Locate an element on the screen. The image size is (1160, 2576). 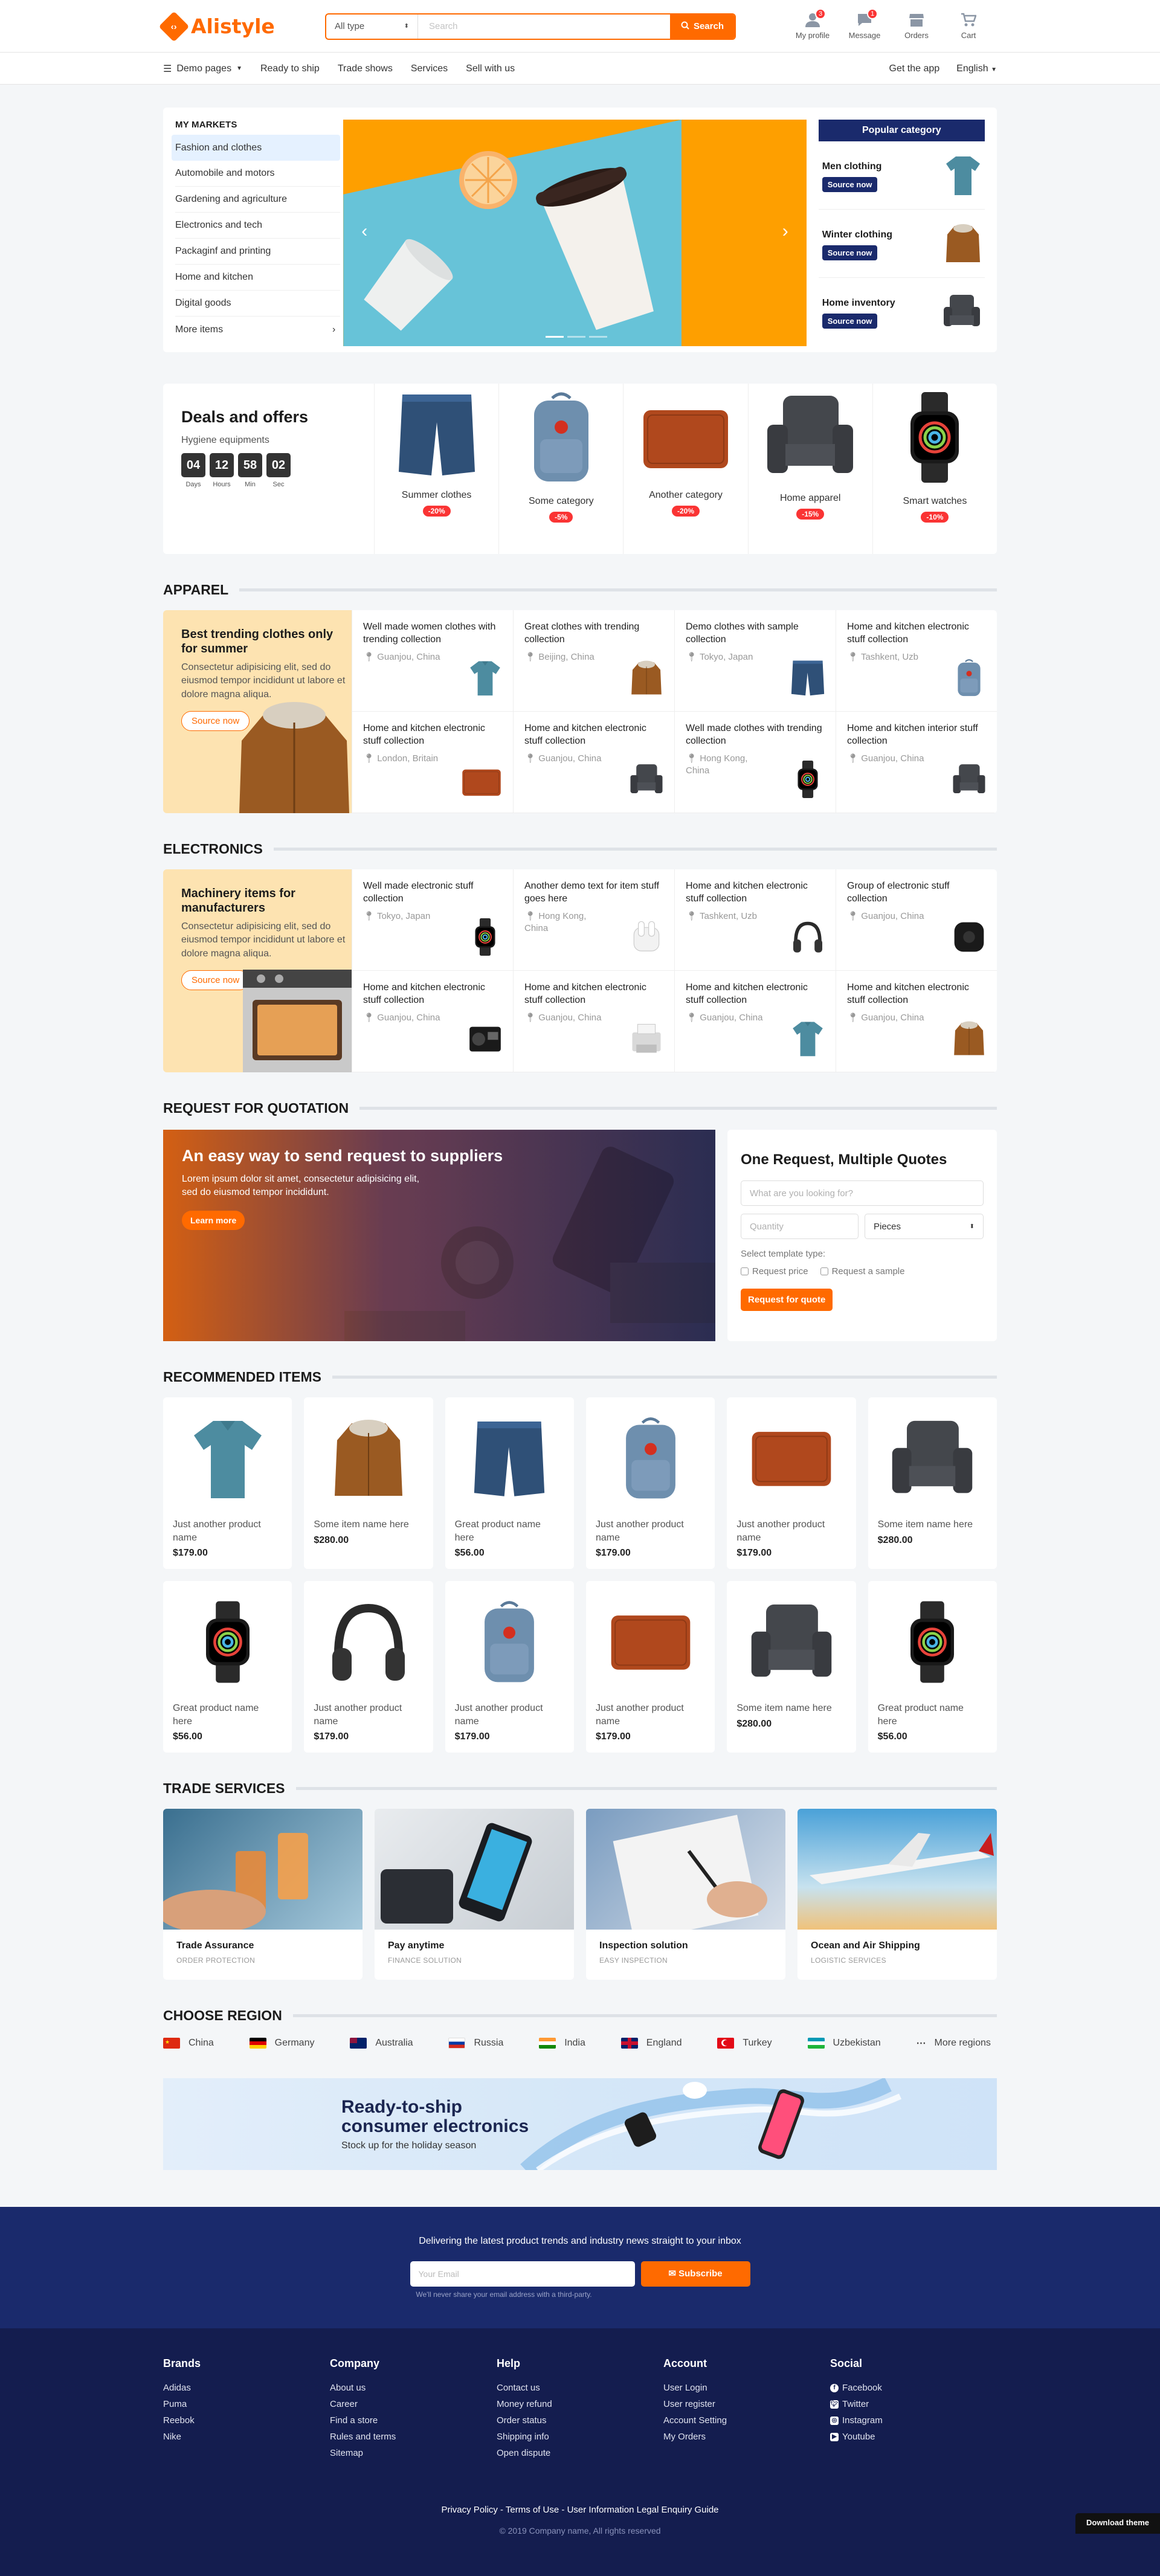
region-china: ★China is located at coordinates (188, 2043).